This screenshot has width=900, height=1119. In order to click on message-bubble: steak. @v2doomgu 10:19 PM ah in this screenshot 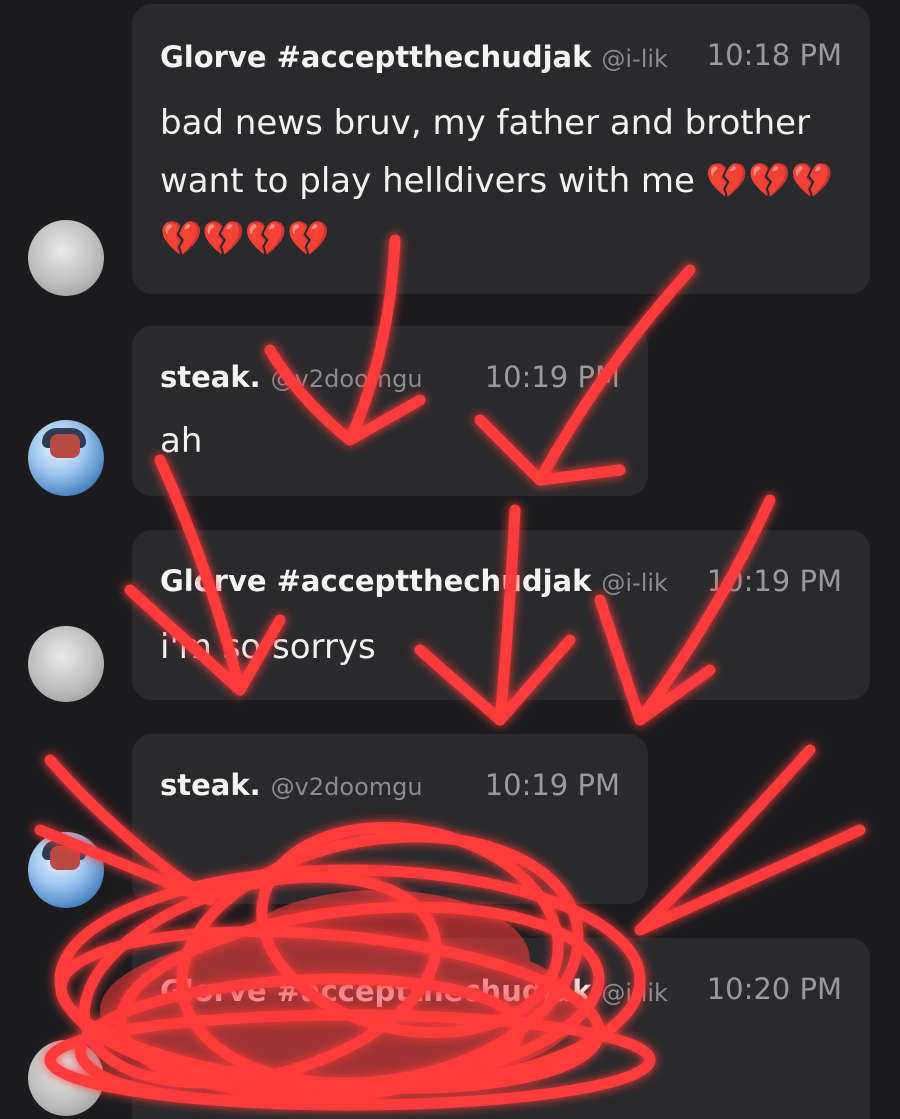, I will do `click(390, 411)`.